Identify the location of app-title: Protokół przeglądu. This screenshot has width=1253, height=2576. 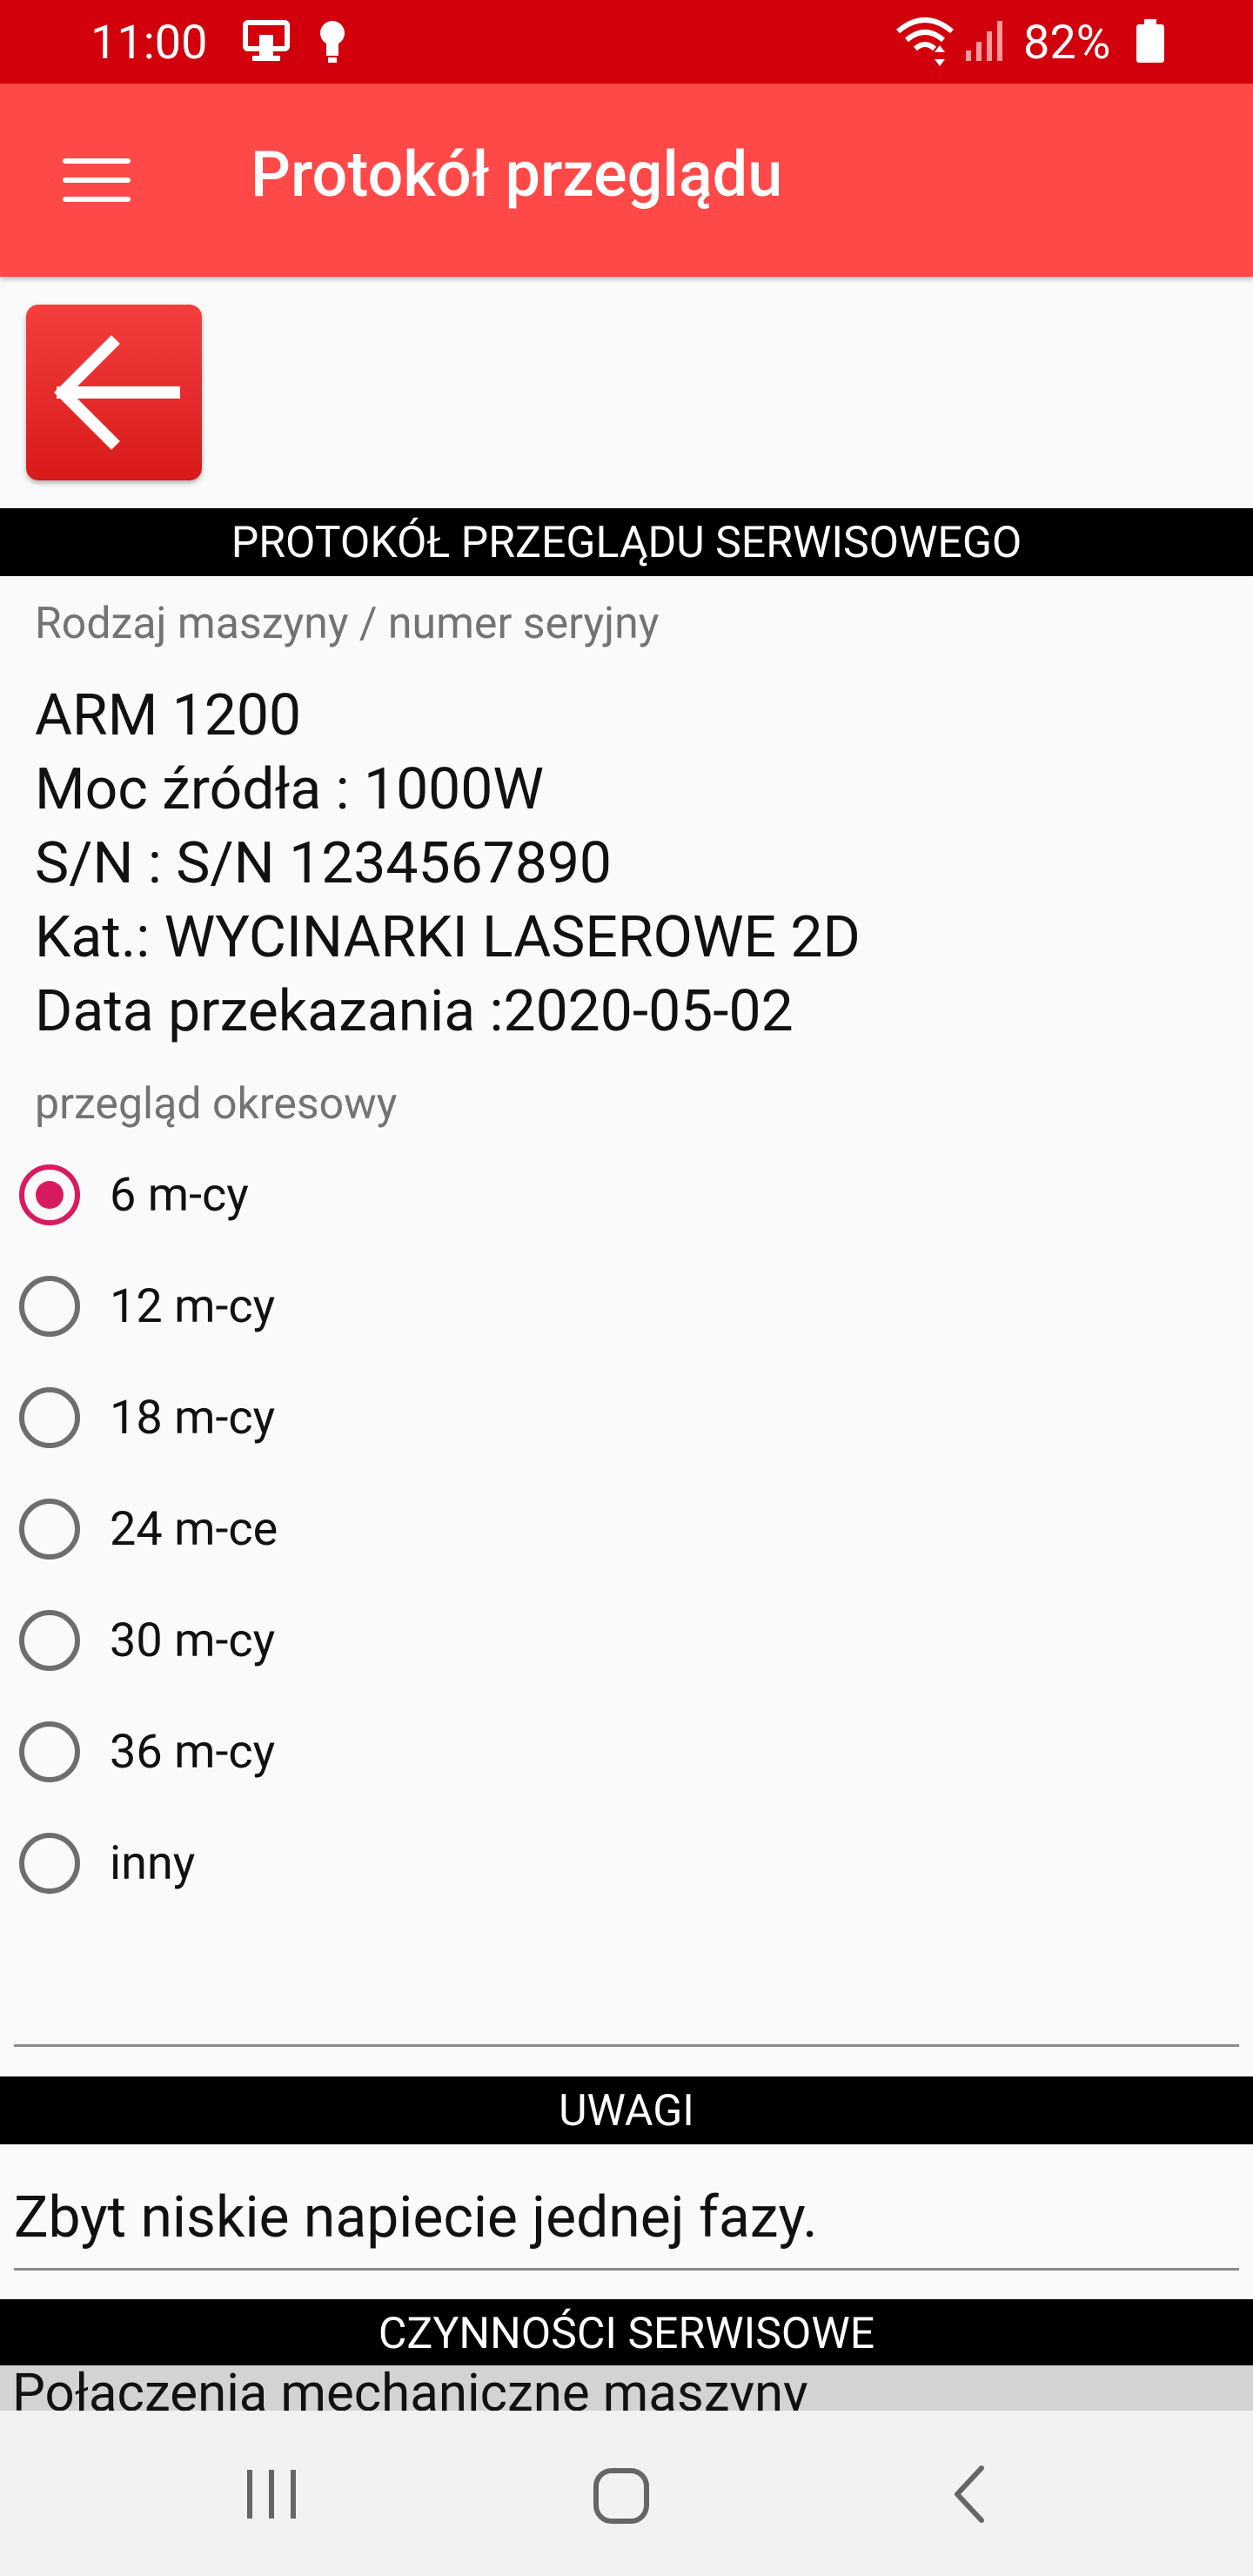
(517, 174).